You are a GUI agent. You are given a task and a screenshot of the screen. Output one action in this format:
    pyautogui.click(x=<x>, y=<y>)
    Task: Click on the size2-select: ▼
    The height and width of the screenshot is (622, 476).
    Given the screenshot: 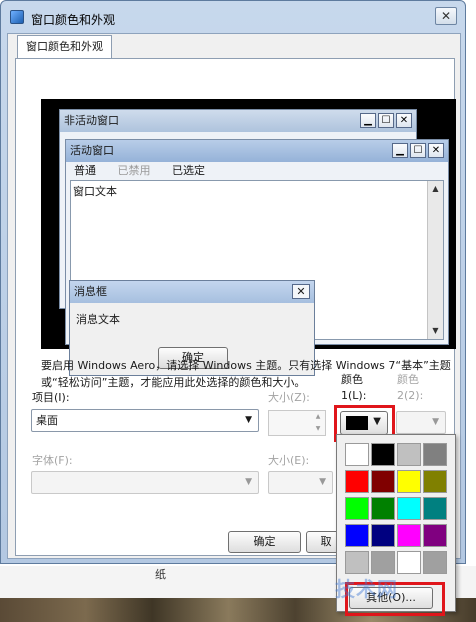 What is the action you would take?
    pyautogui.click(x=300, y=482)
    